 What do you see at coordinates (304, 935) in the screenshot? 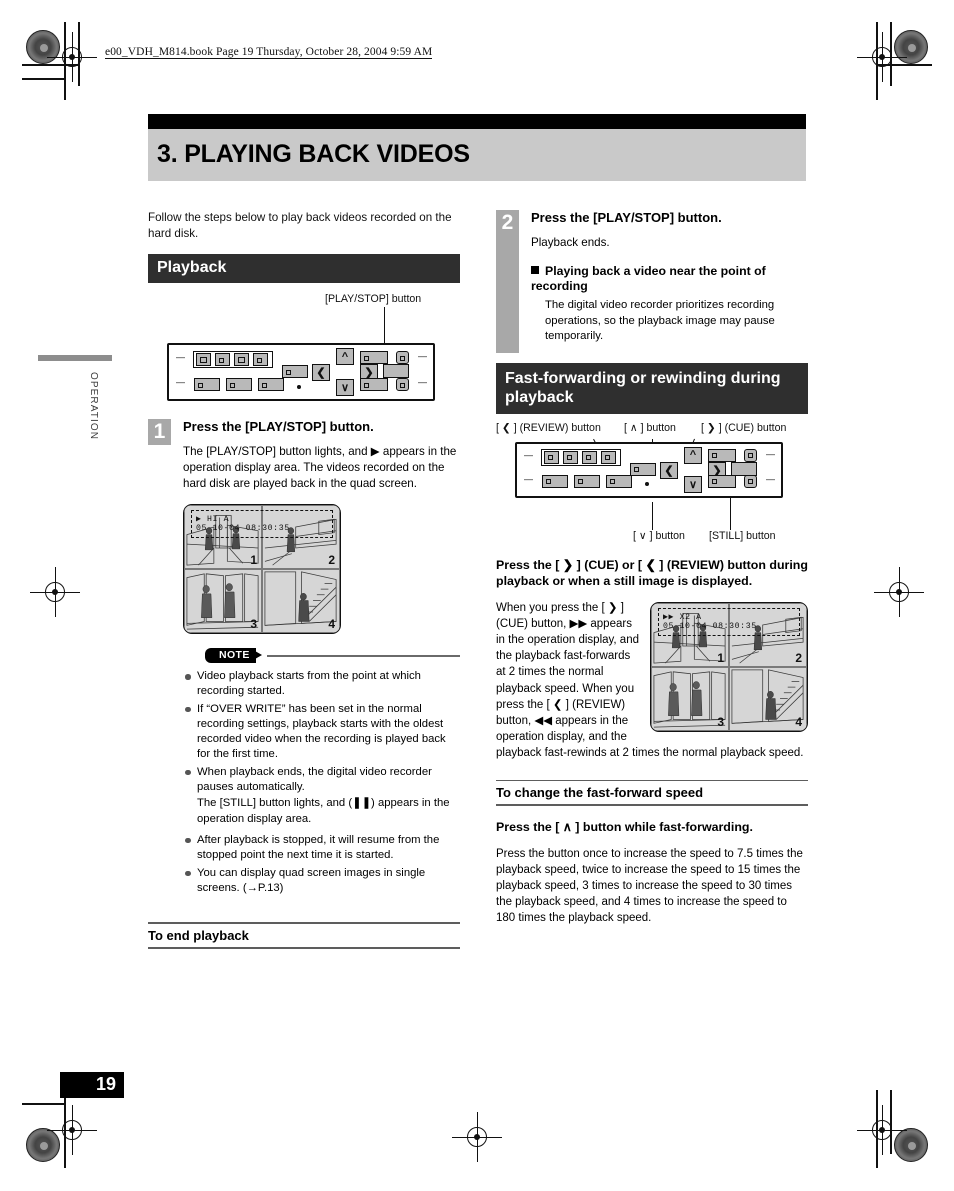
I see `to-end-playback-heading: To end playback` at bounding box center [304, 935].